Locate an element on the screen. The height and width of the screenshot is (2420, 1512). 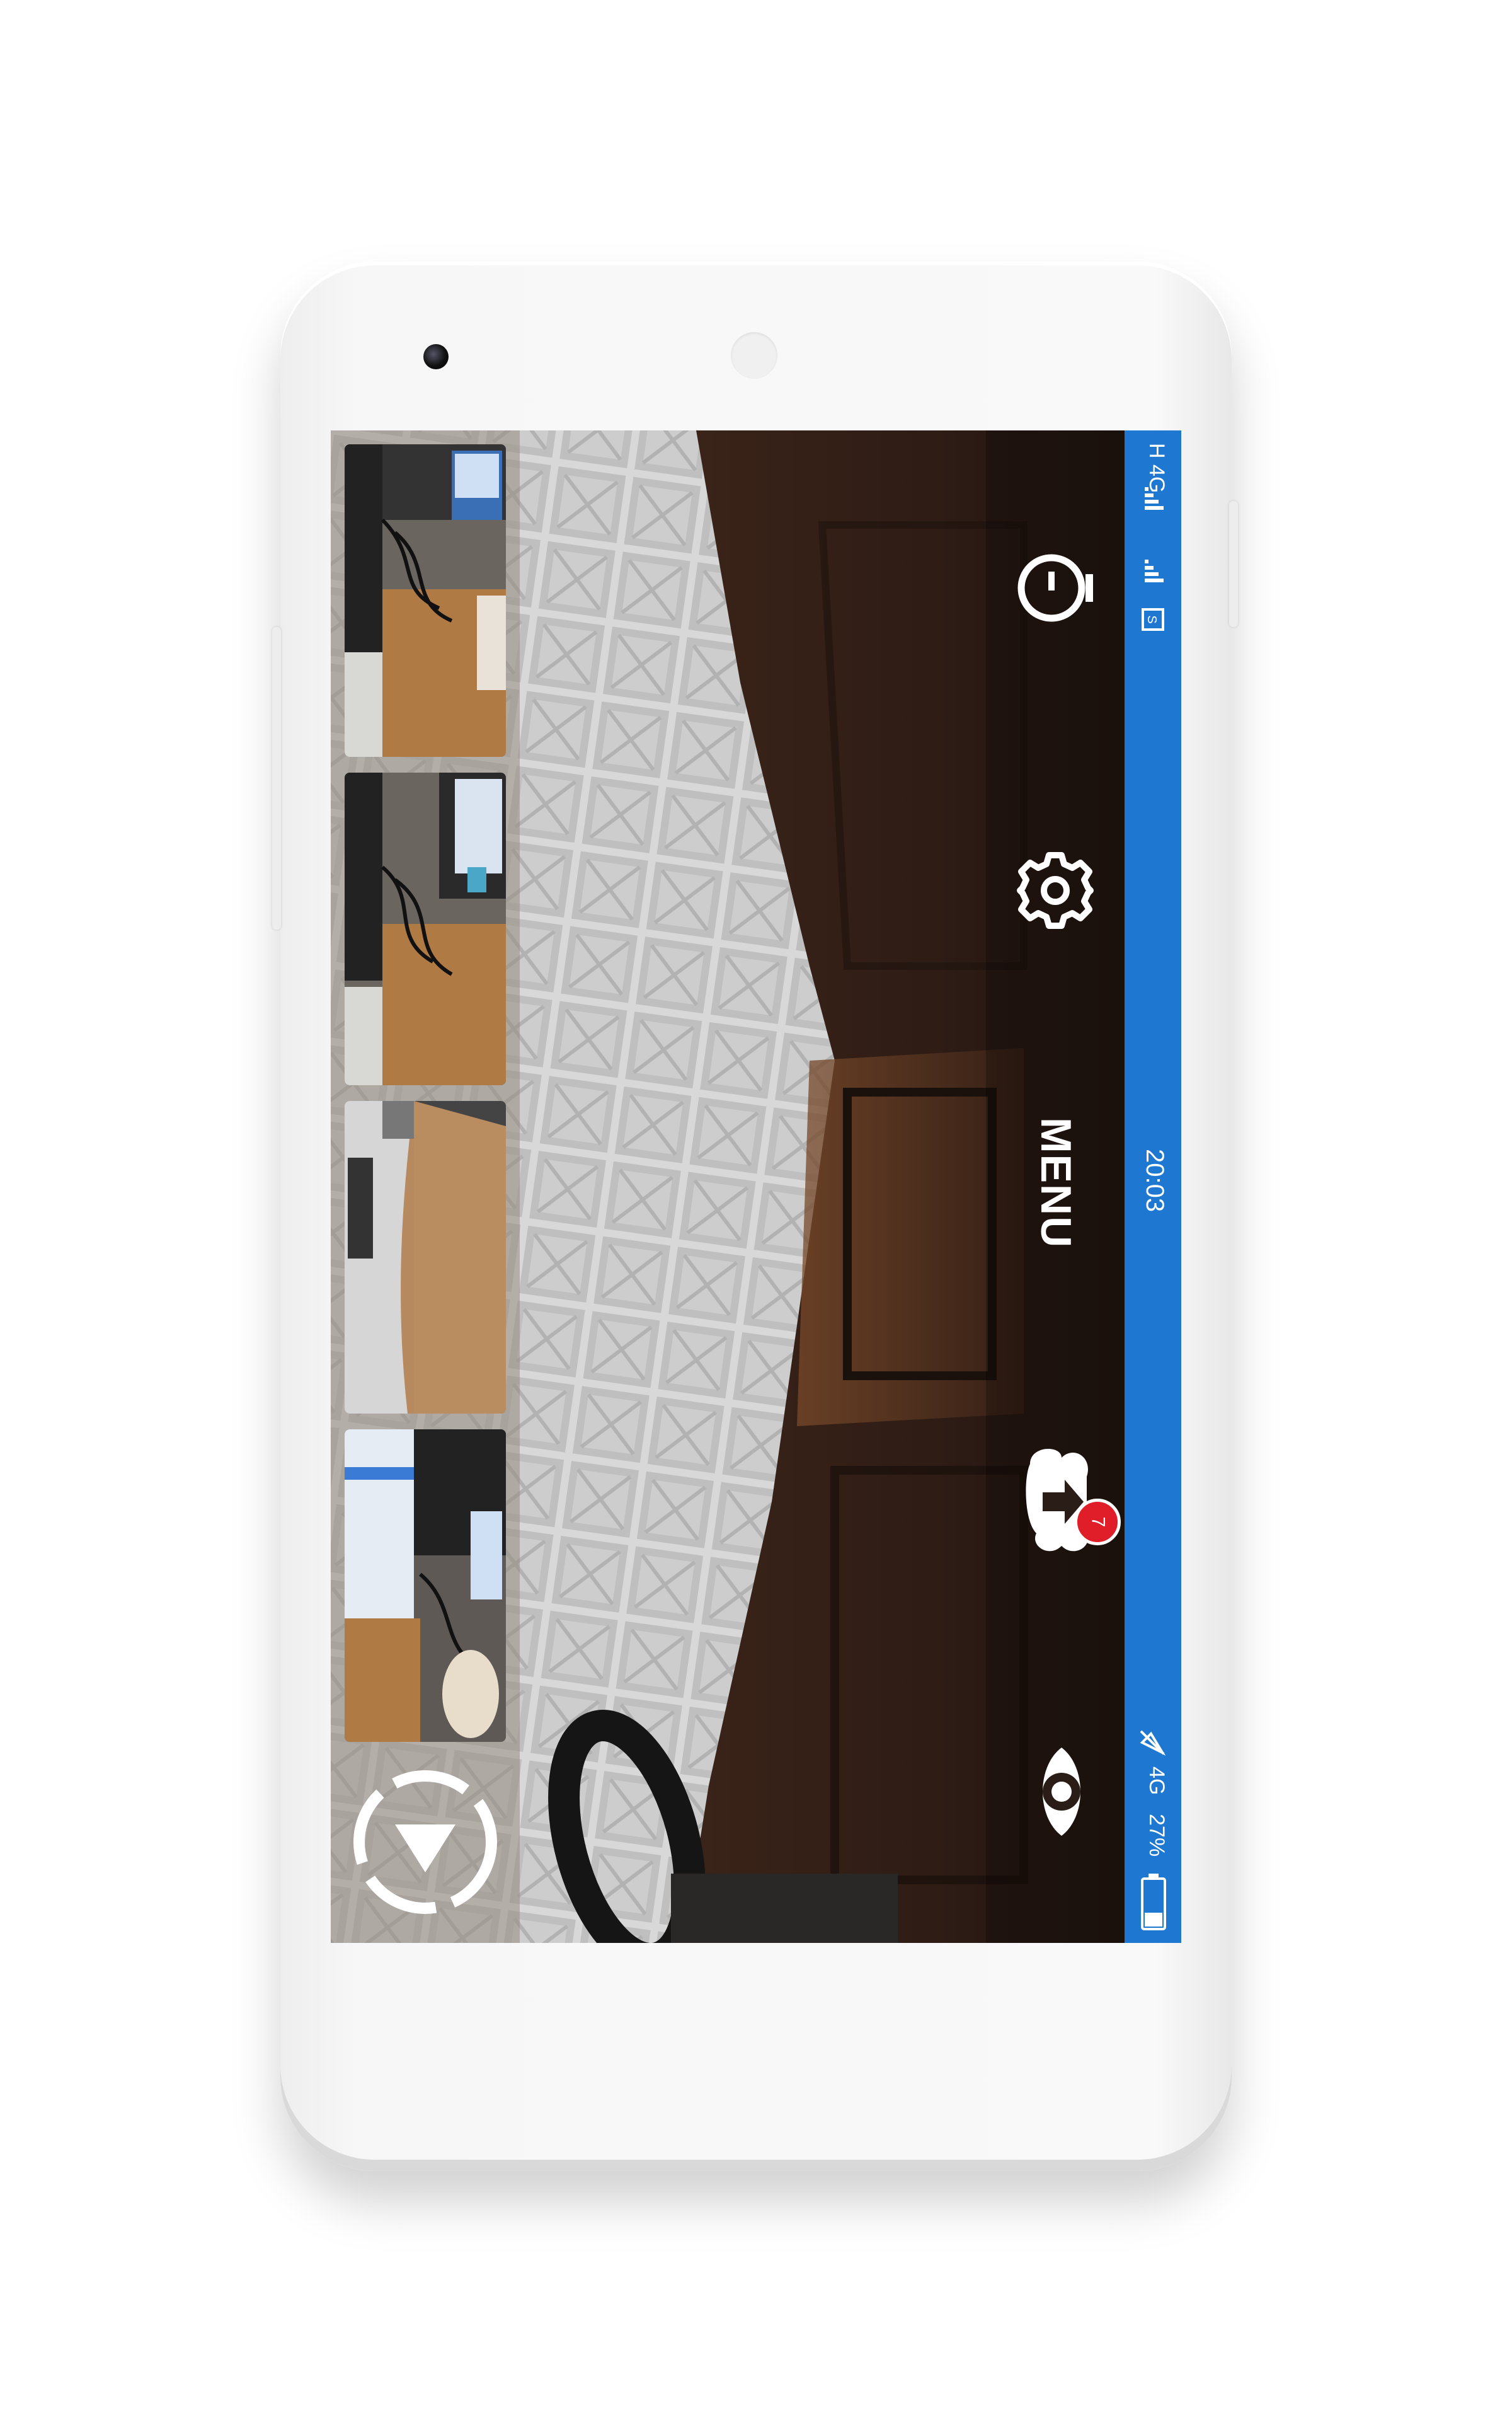
upload-count-badge: 7 is located at coordinates (1097, 1522).